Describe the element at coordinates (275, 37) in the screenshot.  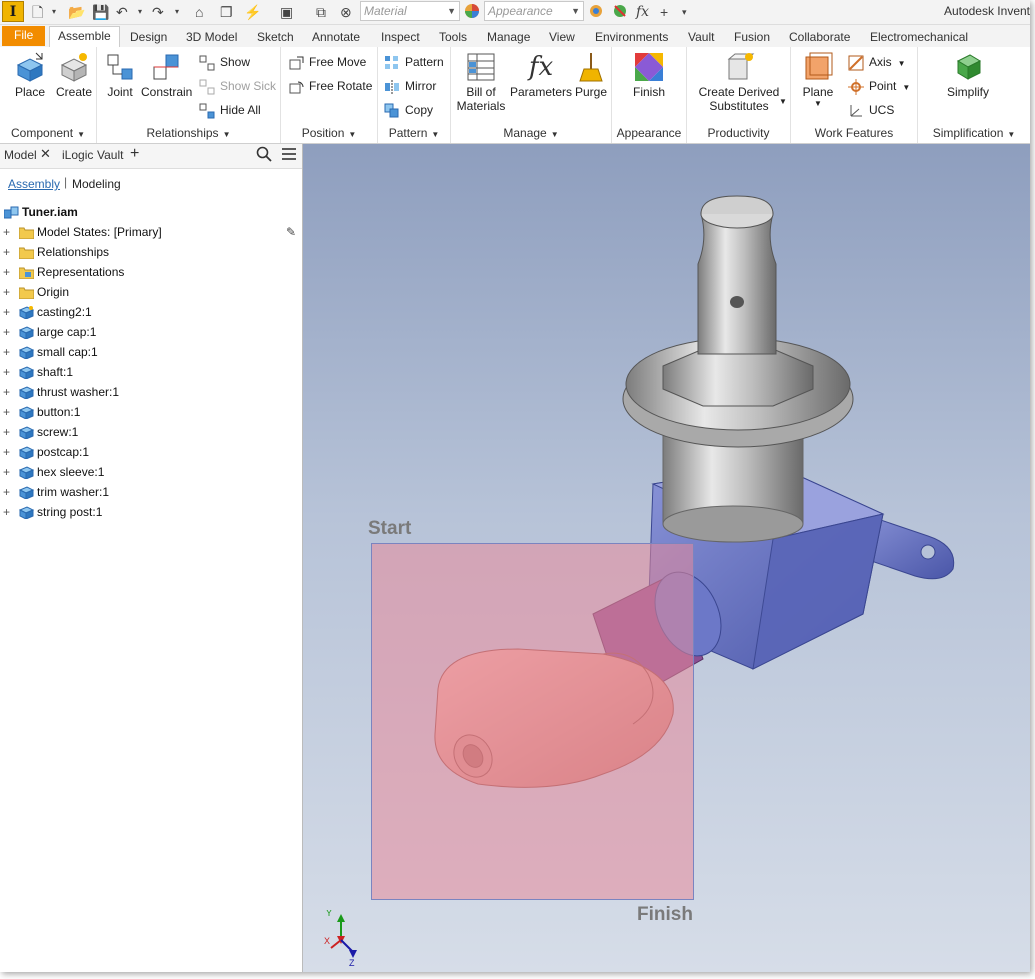
I see `tab-sketch: Sketch` at that location.